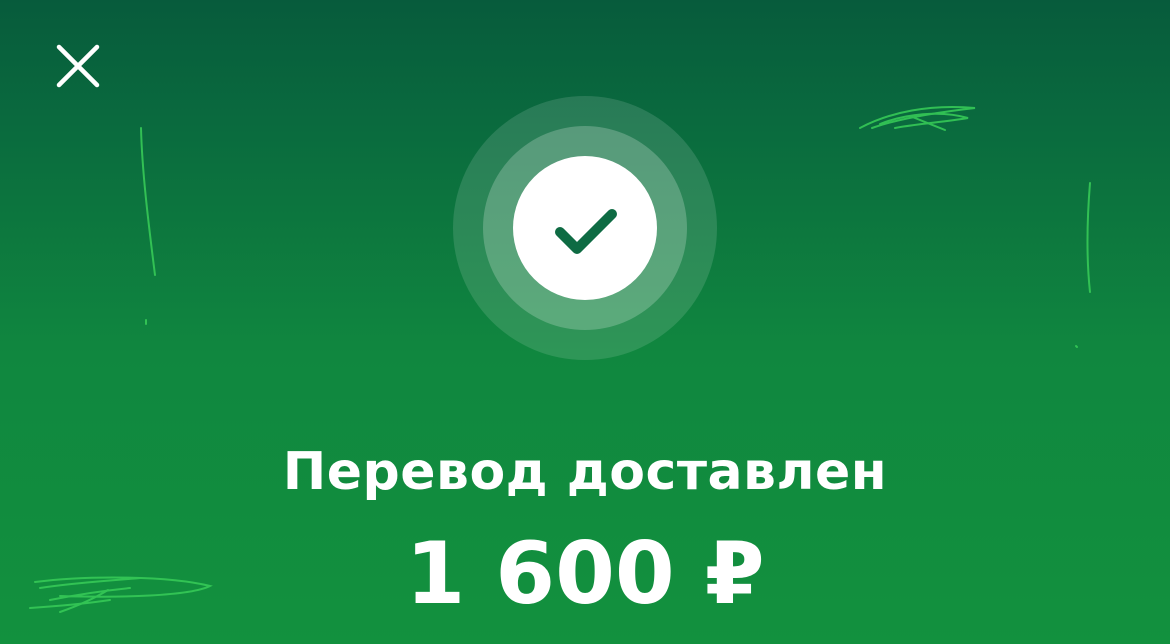 The image size is (1170, 644). Describe the element at coordinates (585, 574) in the screenshot. I see `transfer-amount: 1 600 ₽` at that location.